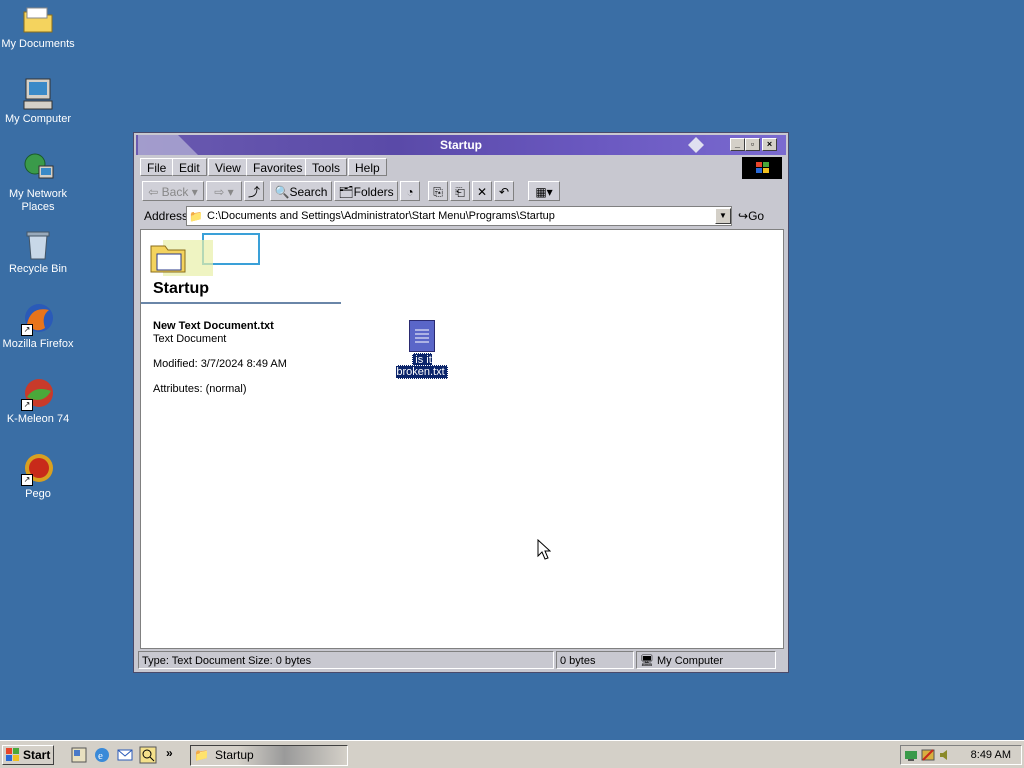 Image resolution: width=1024 pixels, height=768 pixels. I want to click on k-meleon-icon: ↗, so click(38, 394).